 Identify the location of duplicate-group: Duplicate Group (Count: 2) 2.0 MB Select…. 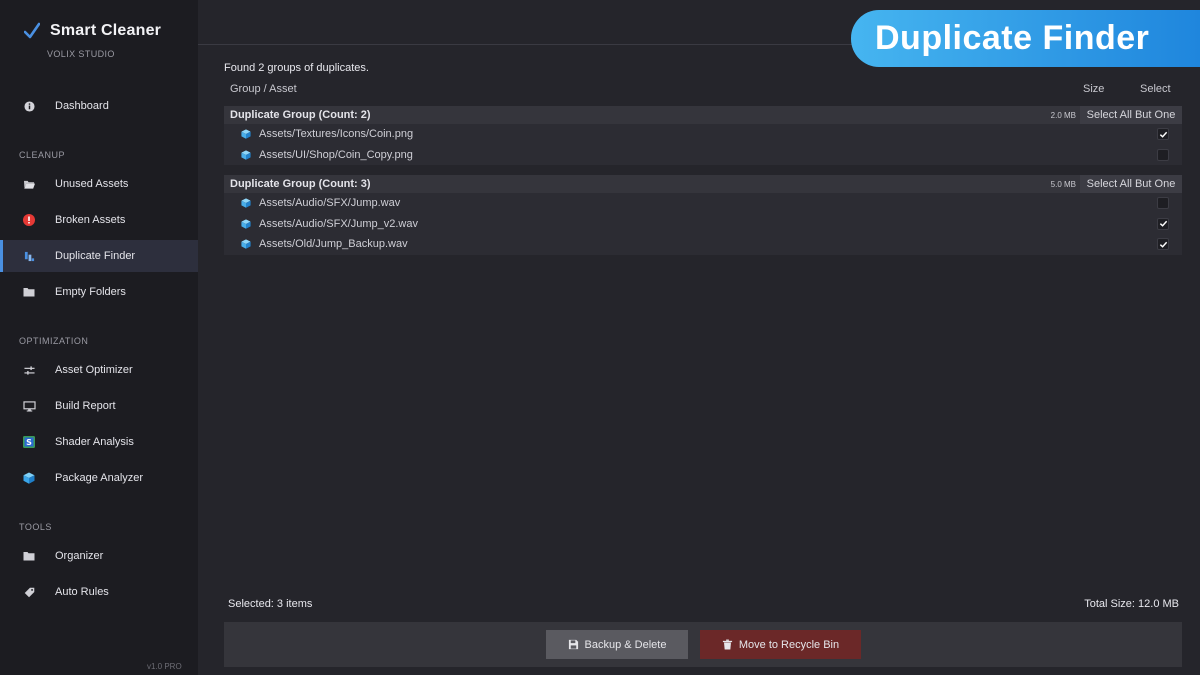
(703, 135).